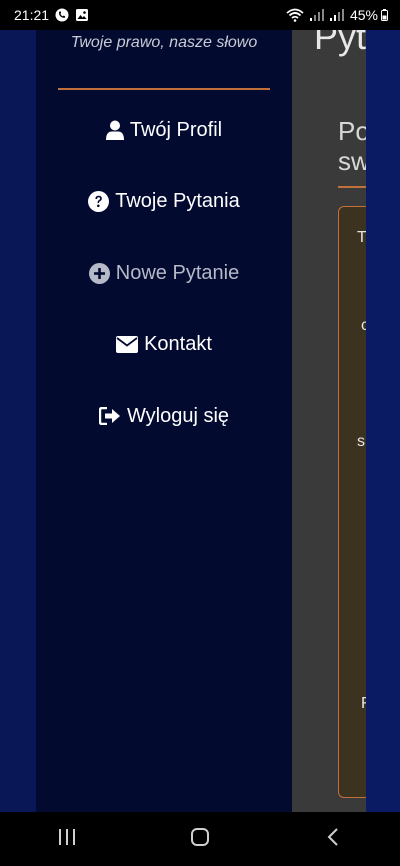 This screenshot has height=866, width=400. Describe the element at coordinates (352, 161) in the screenshot. I see `page-heading-line2: sw` at that location.